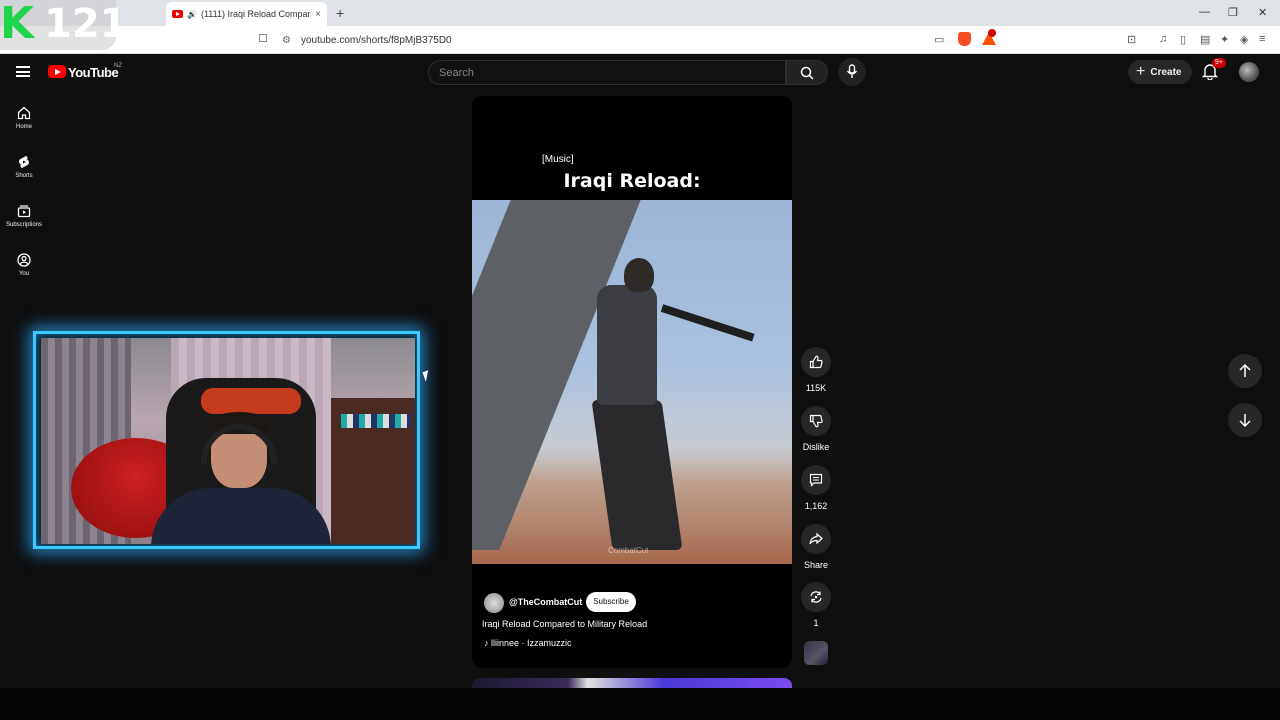  Describe the element at coordinates (427, 376) in the screenshot. I see `mouse-cursor-icon` at that location.